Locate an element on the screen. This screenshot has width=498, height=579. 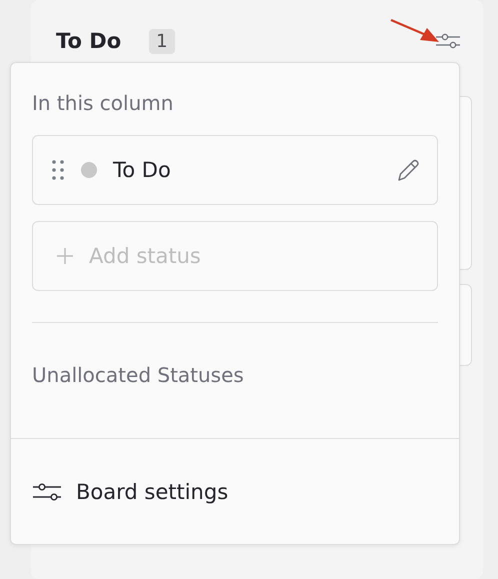
status-name: To Do is located at coordinates (142, 170).